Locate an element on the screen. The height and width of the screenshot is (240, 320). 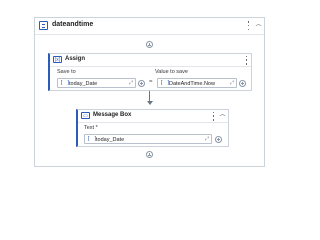
value-to-save-field: [ ] DateAndTime.Now ⤢ is located at coordinates (197, 83).